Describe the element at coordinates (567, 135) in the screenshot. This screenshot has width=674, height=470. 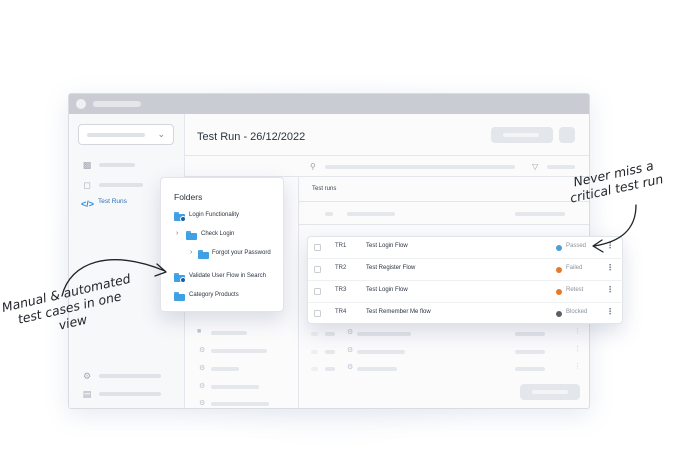
I see `more-options-button` at that location.